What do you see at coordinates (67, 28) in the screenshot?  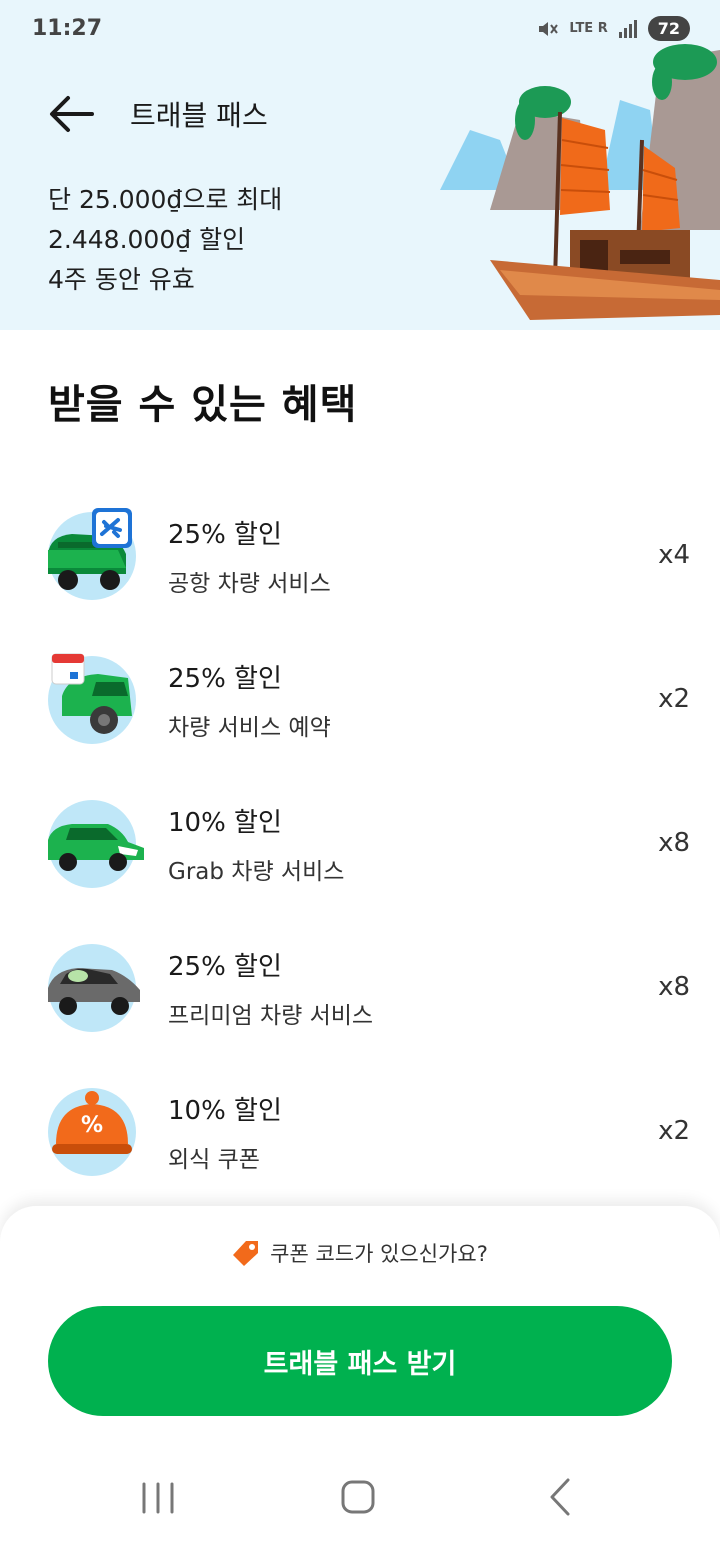 I see `status-time: 11:27` at bounding box center [67, 28].